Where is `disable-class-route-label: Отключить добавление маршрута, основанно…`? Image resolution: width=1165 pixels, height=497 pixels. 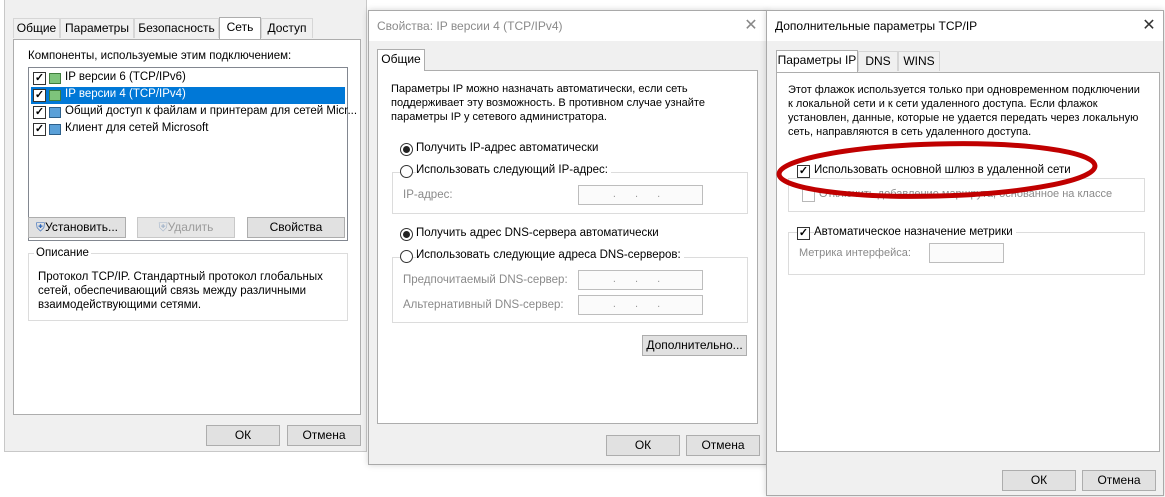 disable-class-route-label: Отключить добавление маршрута, основанно… is located at coordinates (966, 194).